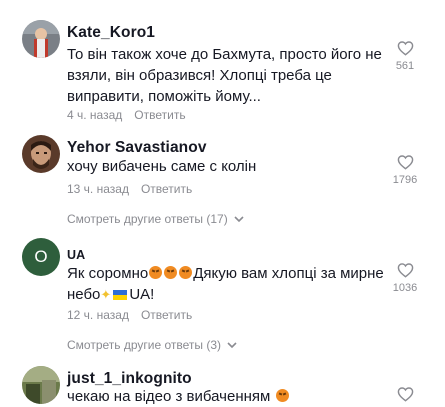  Describe the element at coordinates (126, 115) in the screenshot. I see `comment-meta: 4 ч. назад Ответить` at that location.